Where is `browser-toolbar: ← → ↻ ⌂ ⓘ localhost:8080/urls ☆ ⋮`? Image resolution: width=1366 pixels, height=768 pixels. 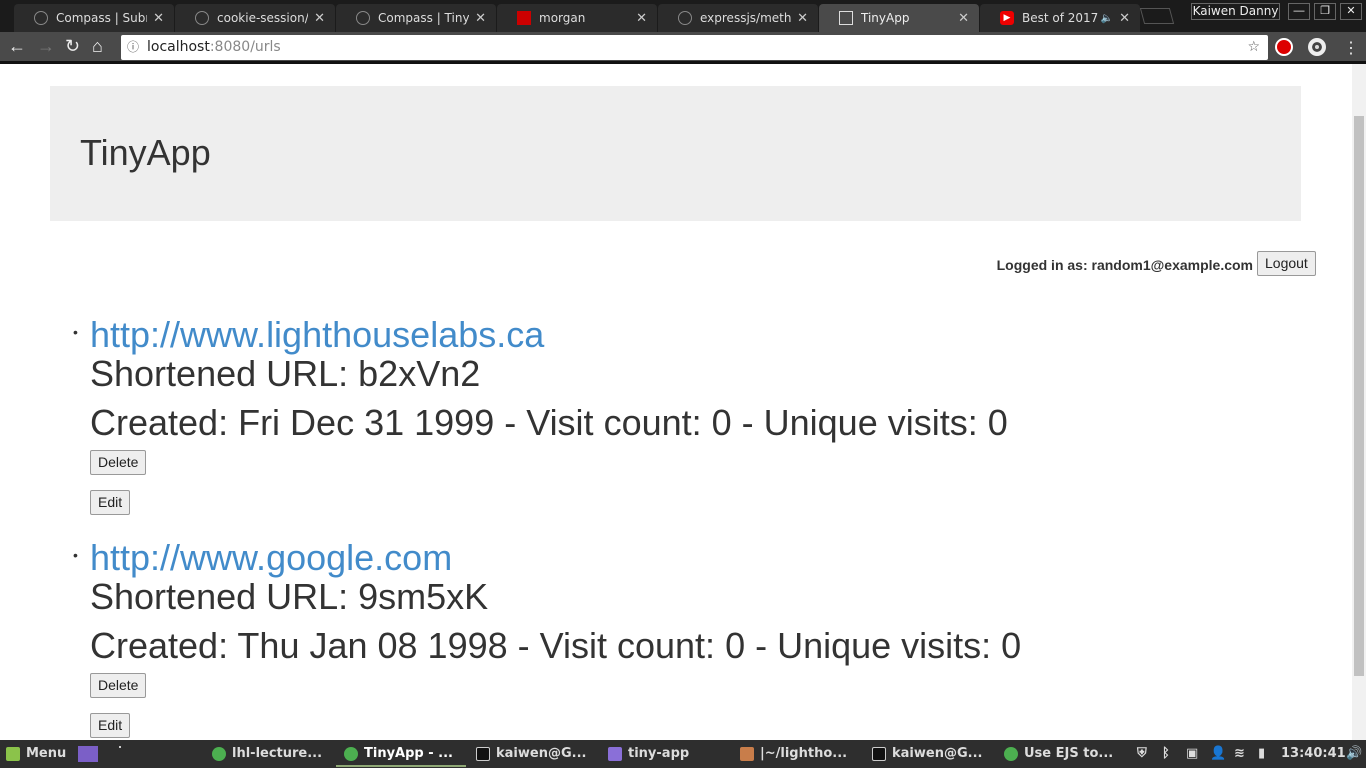 browser-toolbar: ← → ↻ ⌂ ⓘ localhost:8080/urls ☆ ⋮ is located at coordinates (683, 48).